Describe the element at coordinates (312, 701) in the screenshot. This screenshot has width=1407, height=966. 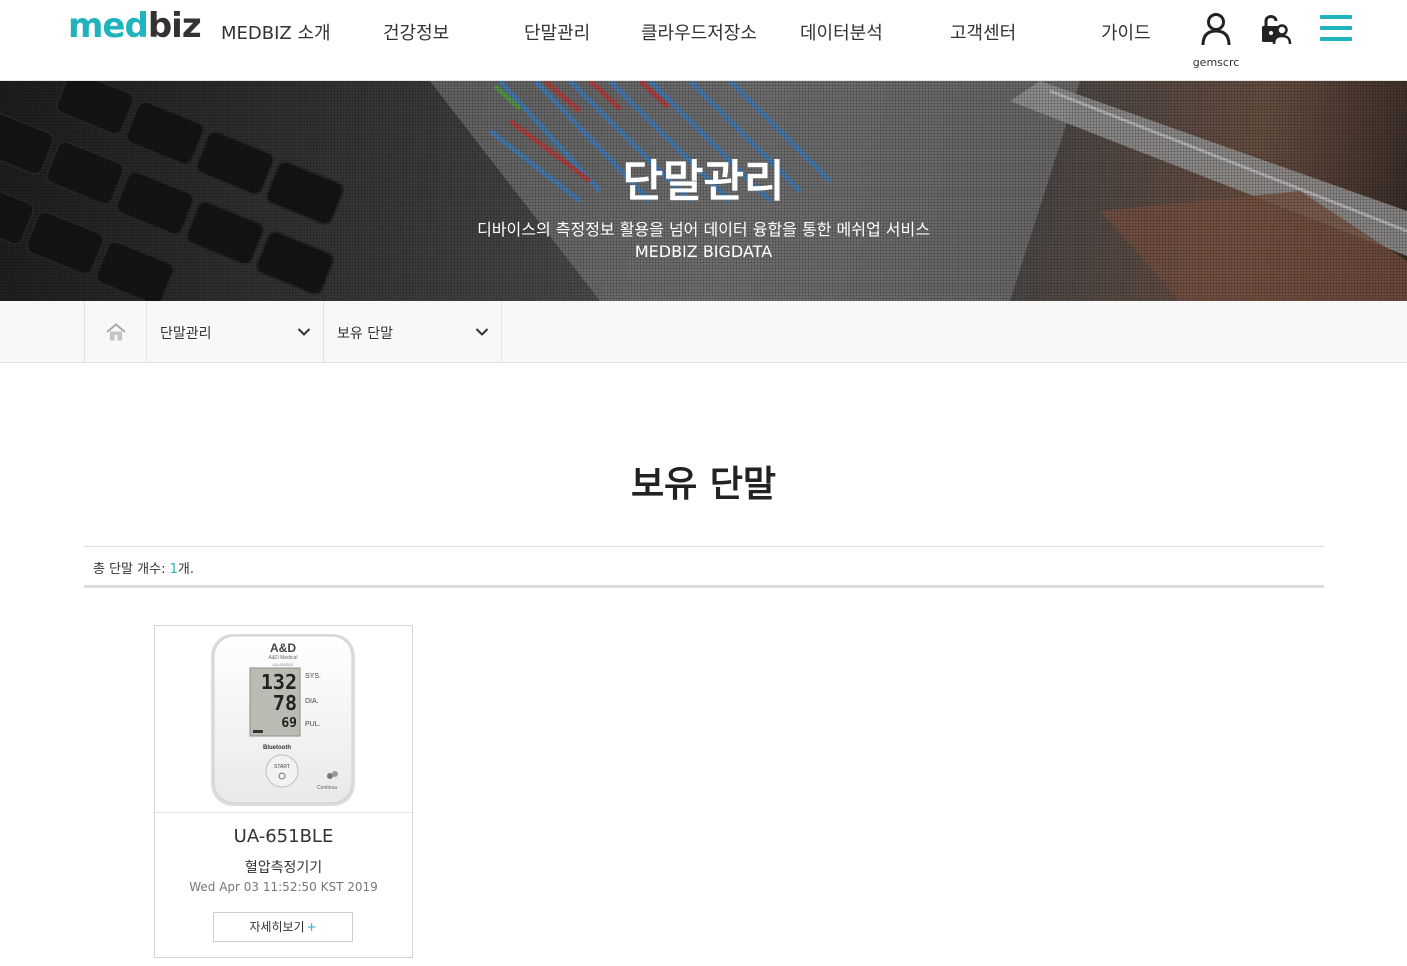
I see `lcd-dia-label: DIA.` at that location.